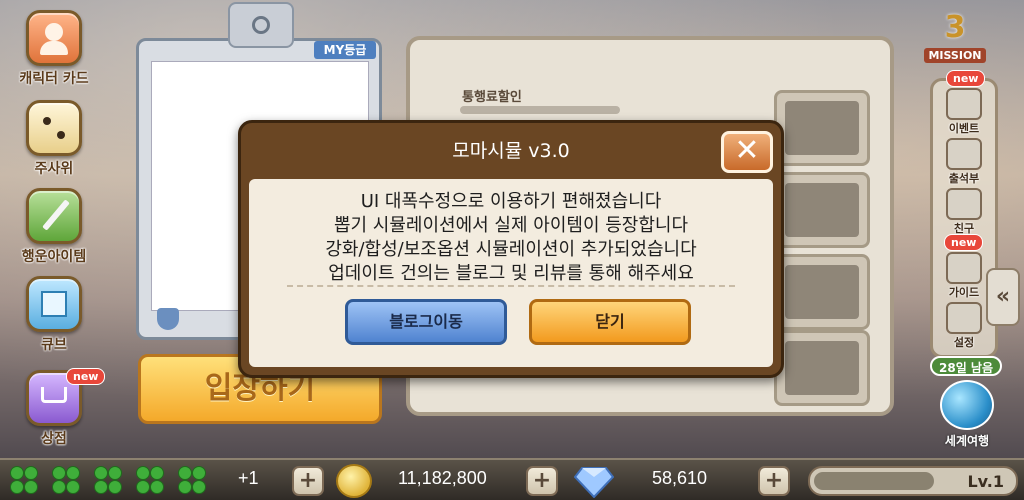 The height and width of the screenshot is (500, 1024). Describe the element at coordinates (511, 286) in the screenshot. I see `divider` at that location.